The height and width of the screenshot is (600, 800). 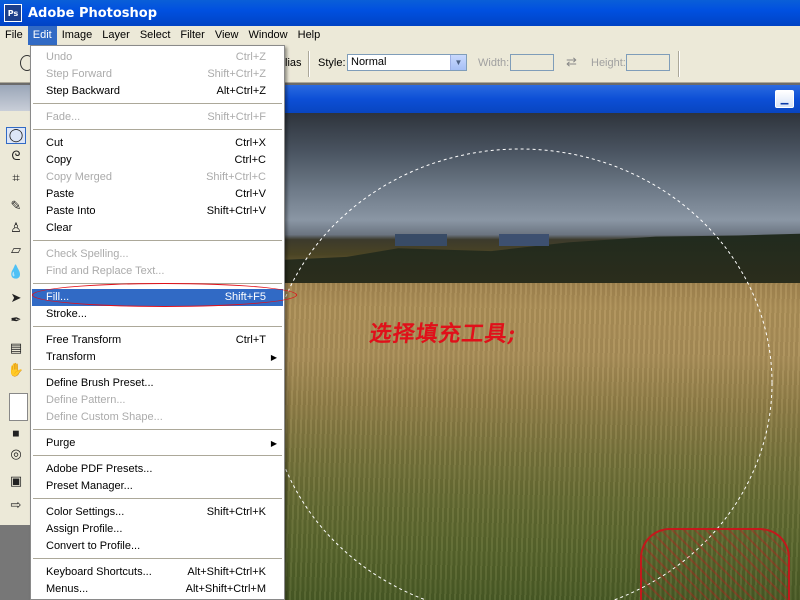 I want to click on menu-item-step-backward: Step Backward Alt+Ctrl+Z, so click(x=157, y=91).